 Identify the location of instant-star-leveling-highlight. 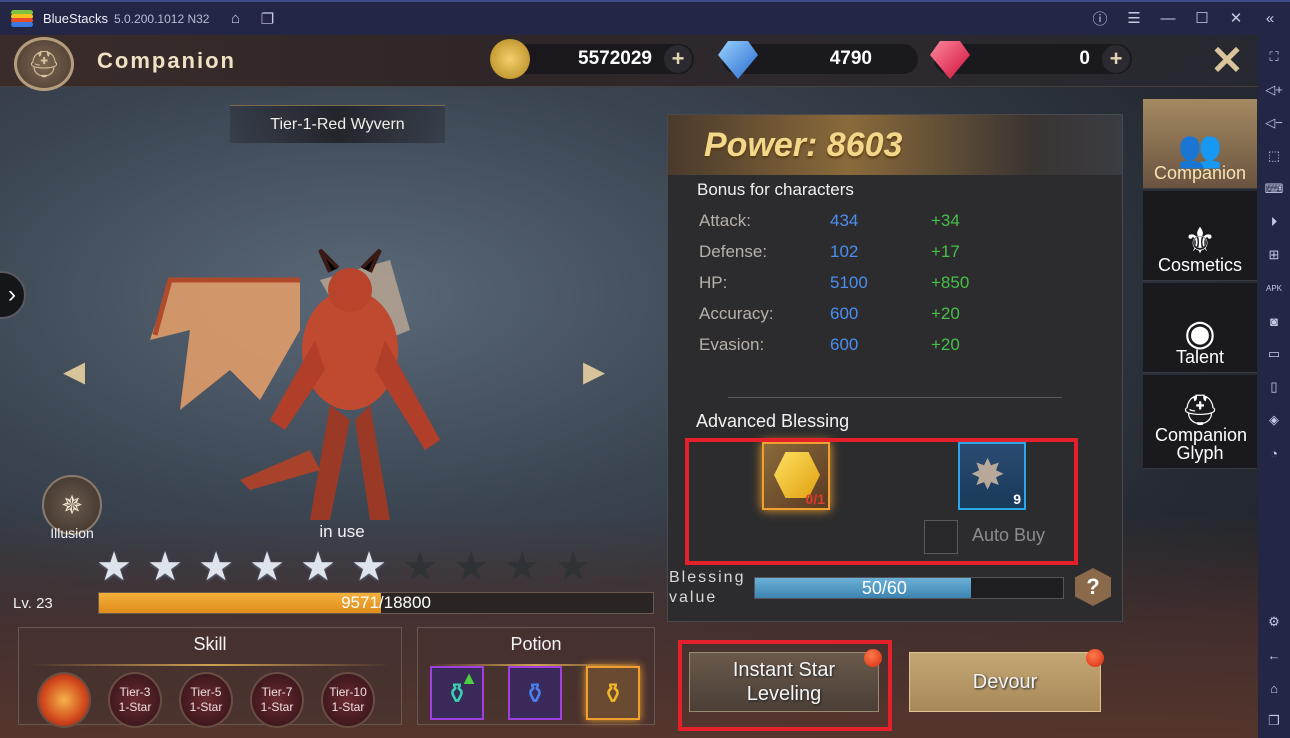
(785, 685).